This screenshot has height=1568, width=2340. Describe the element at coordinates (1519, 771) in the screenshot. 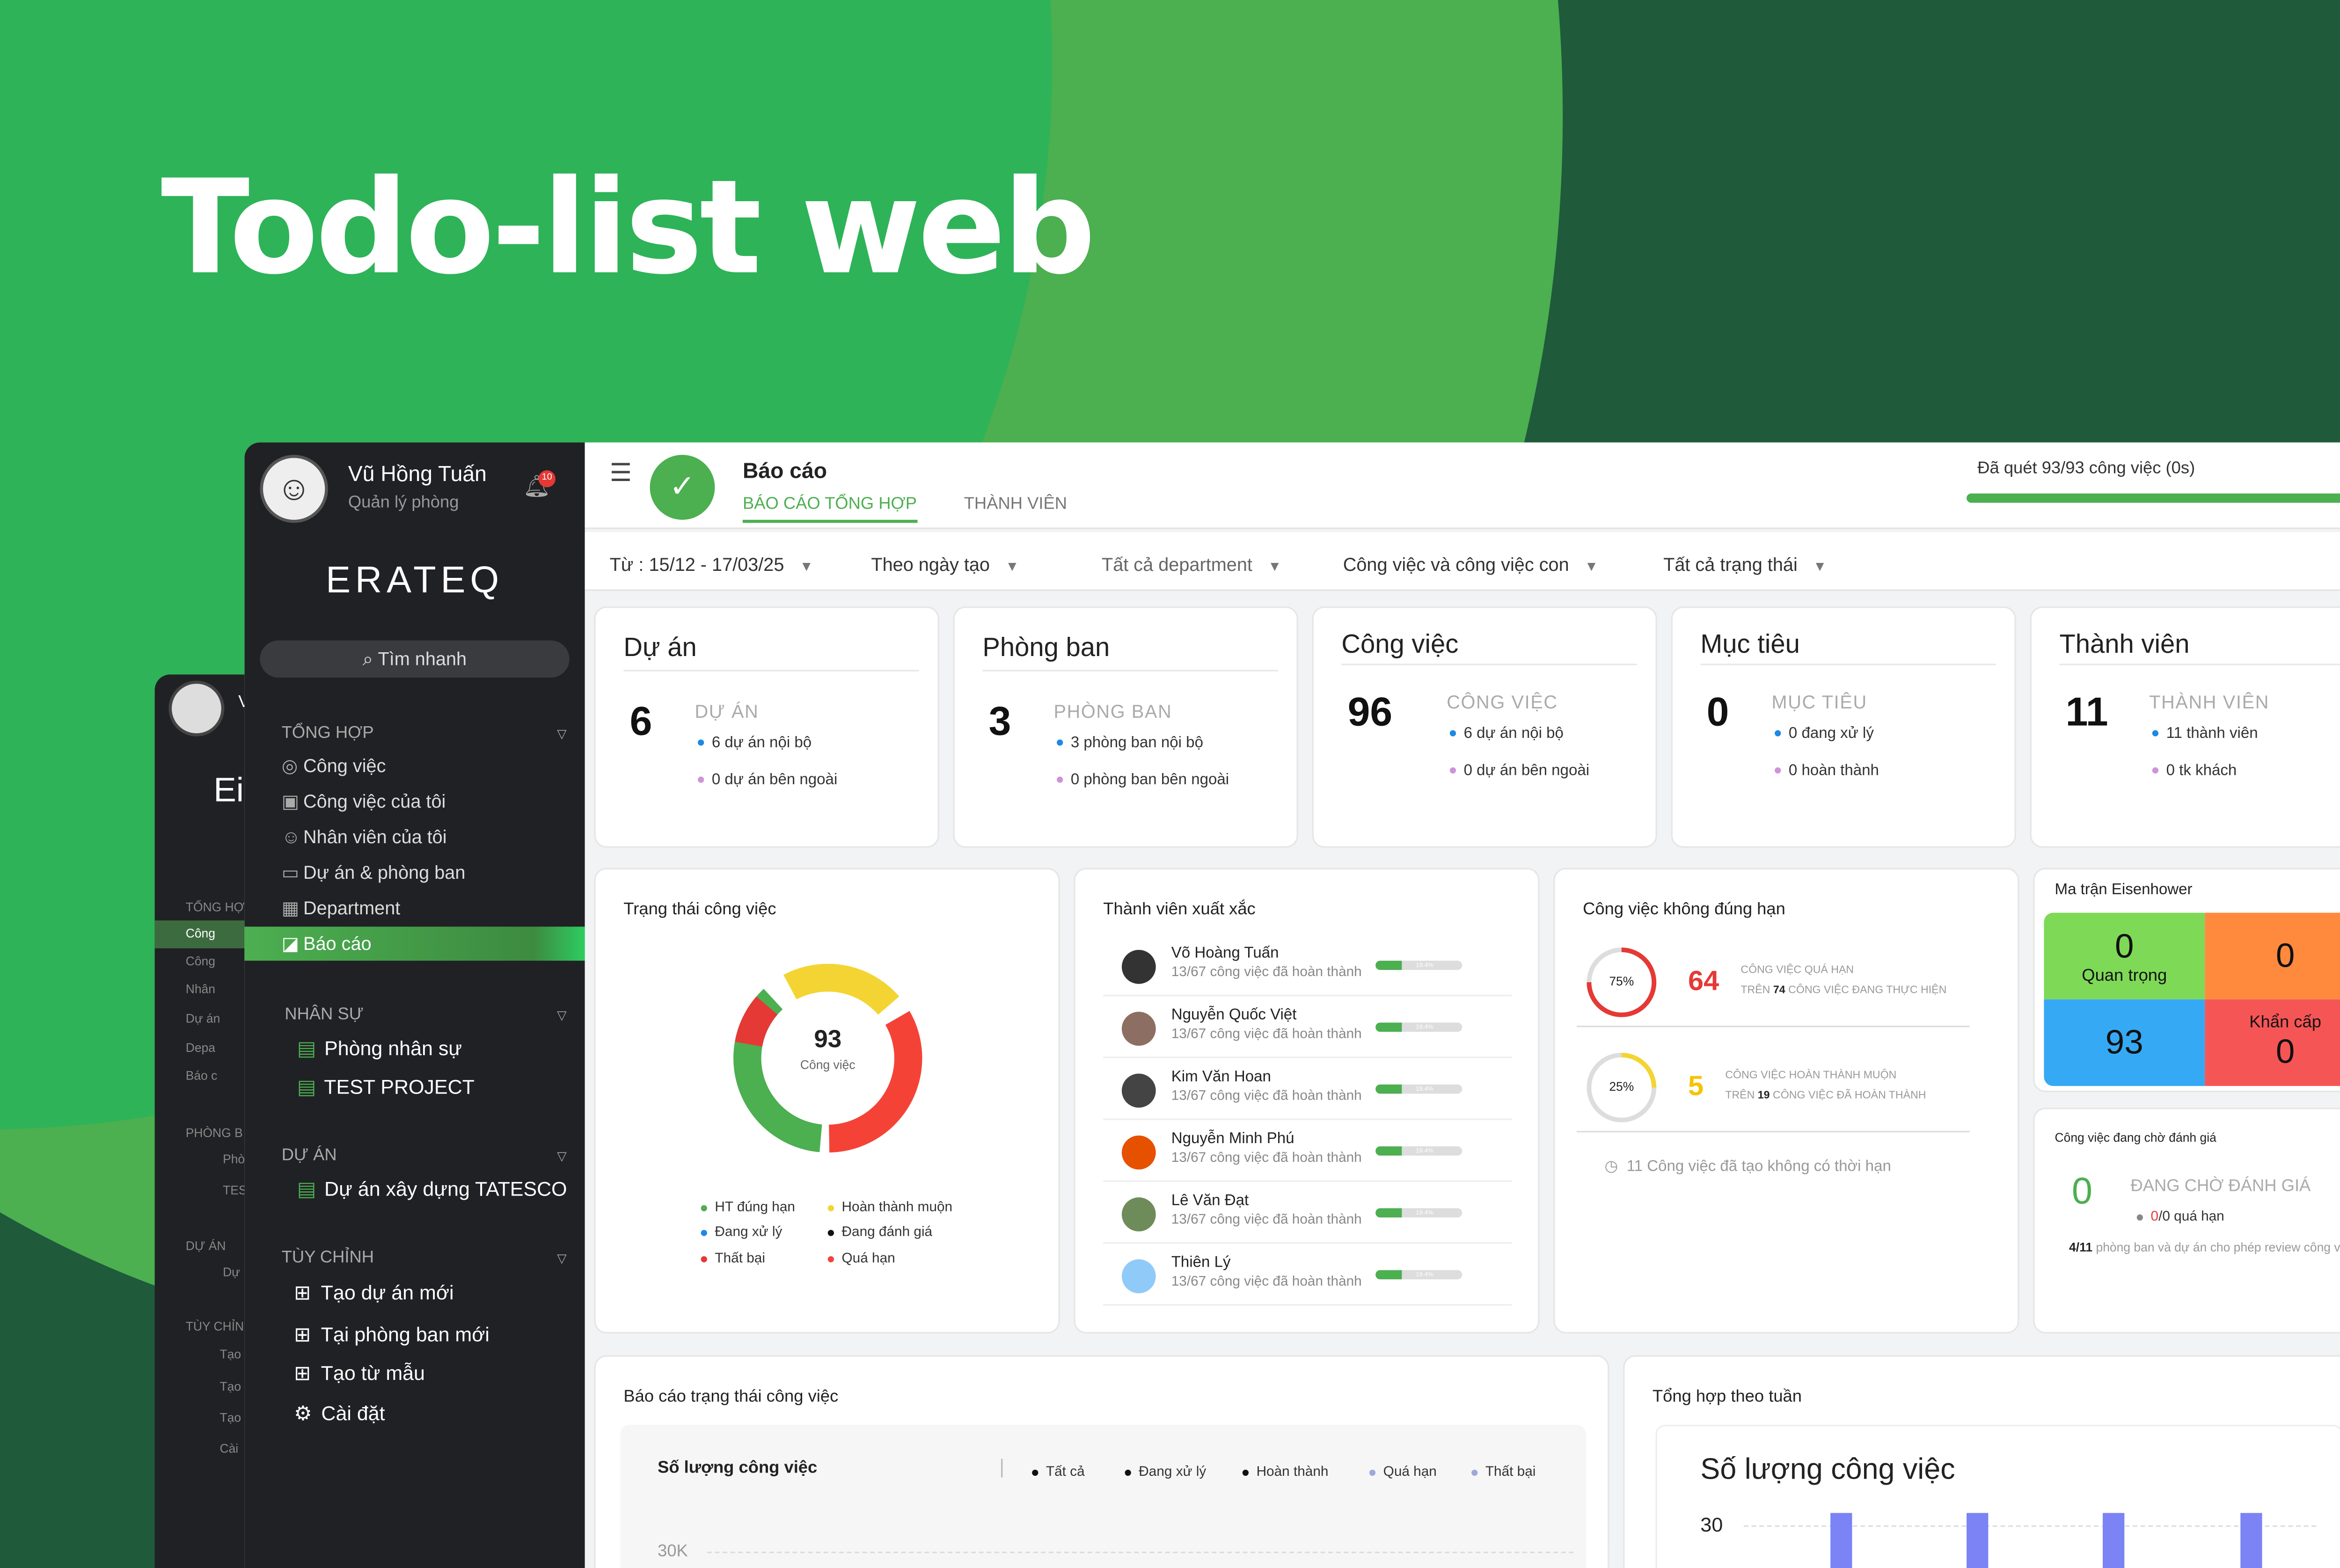

I see `stat-sub: 0 dự án bên ngoài` at that location.